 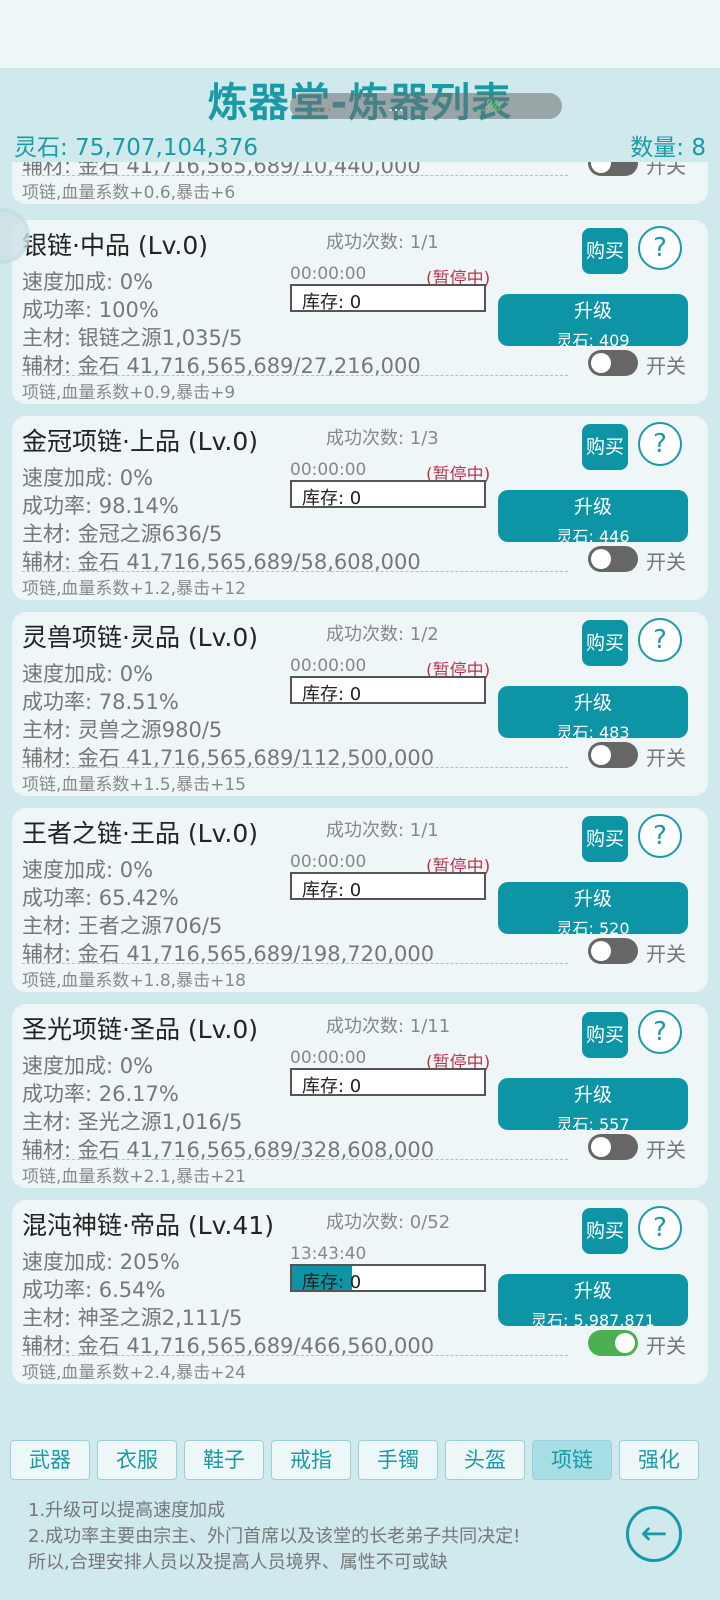 I want to click on back-button: ←, so click(x=654, y=1534).